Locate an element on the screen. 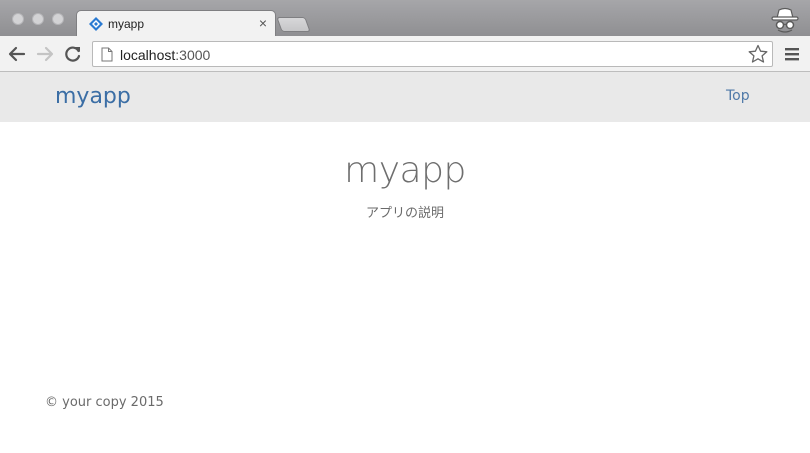 This screenshot has width=810, height=453. page-icon is located at coordinates (107, 54).